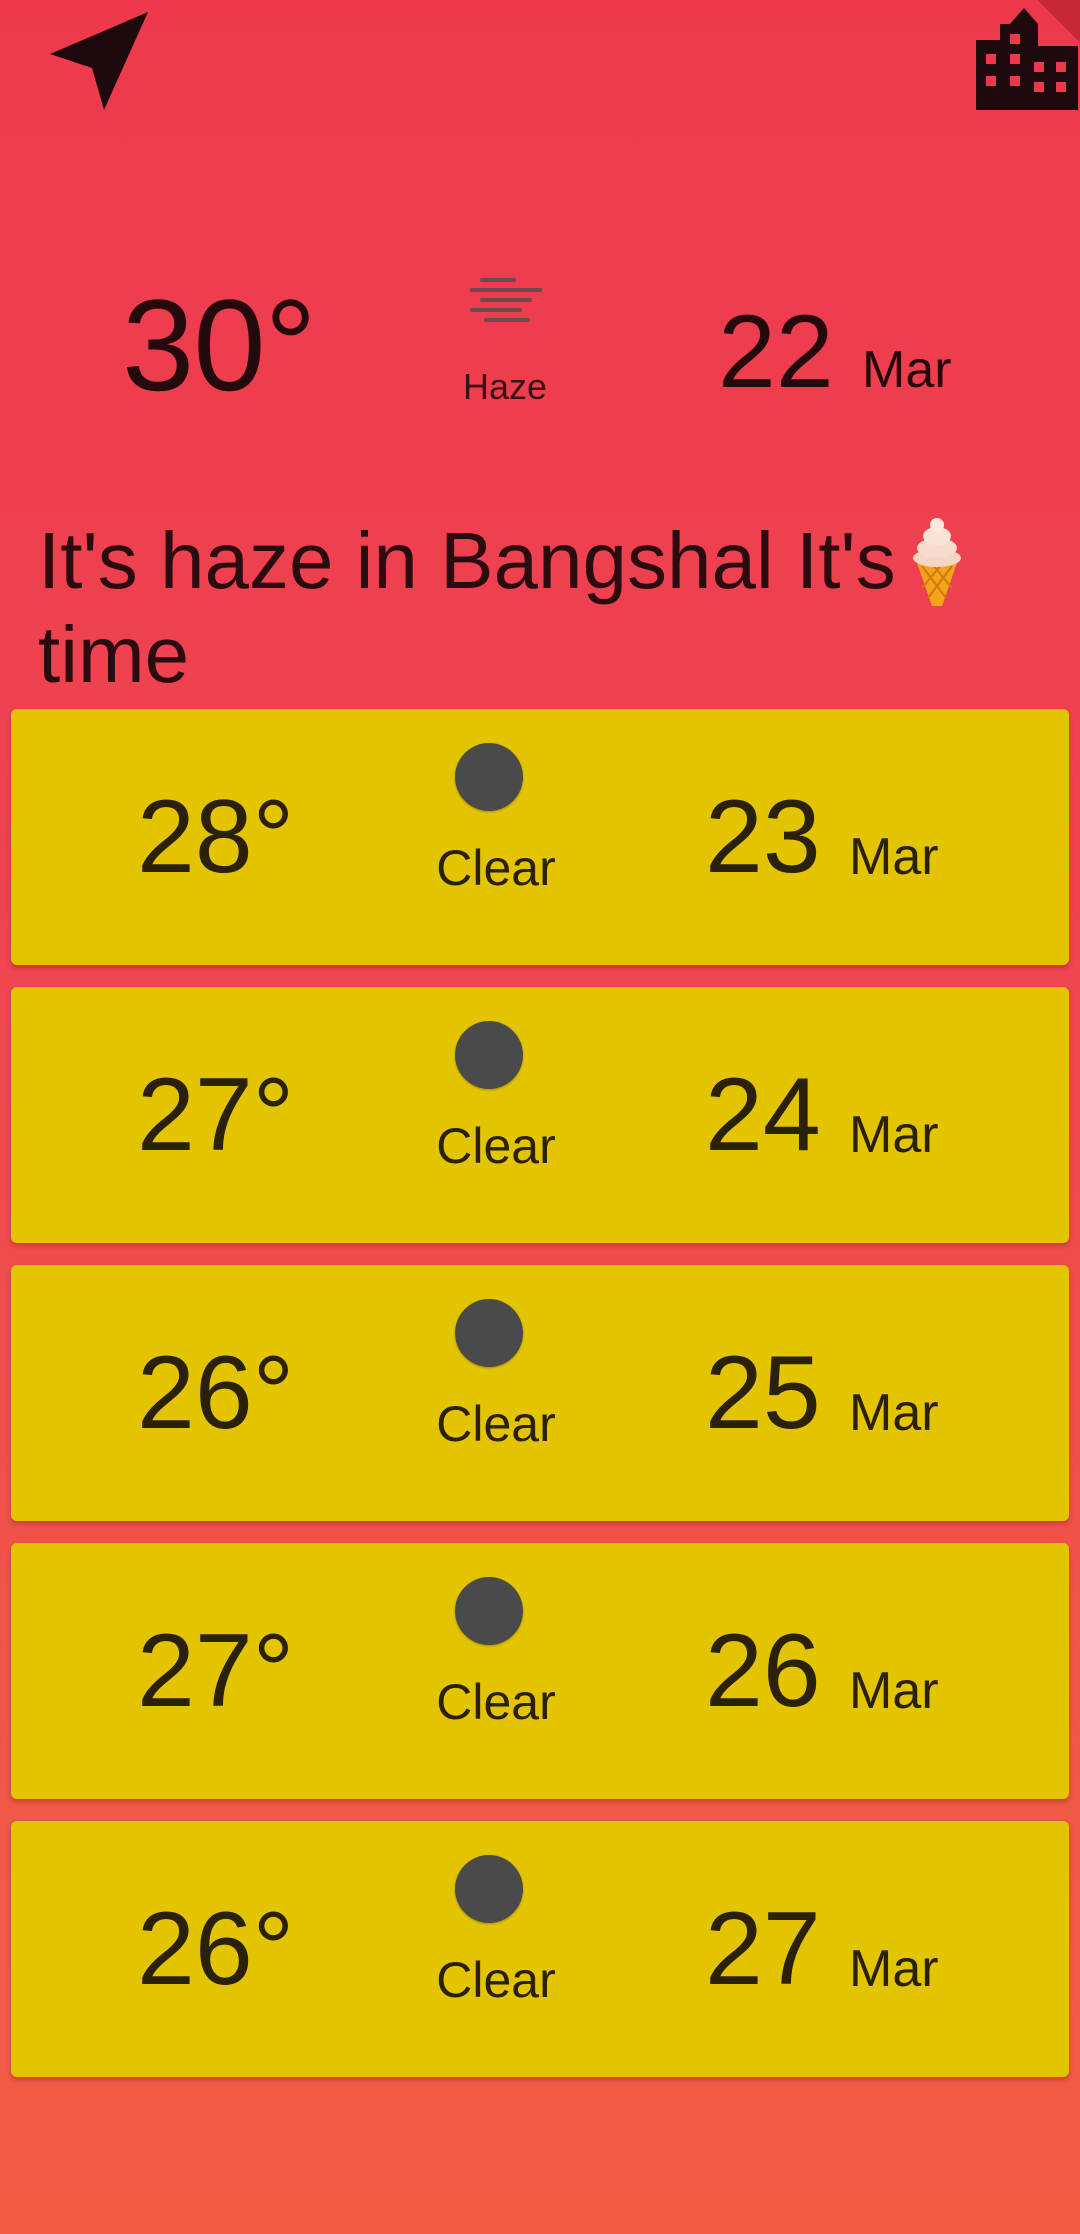  Describe the element at coordinates (540, 1115) in the screenshot. I see `forecast-card: 27° Clear 24 Mar` at that location.